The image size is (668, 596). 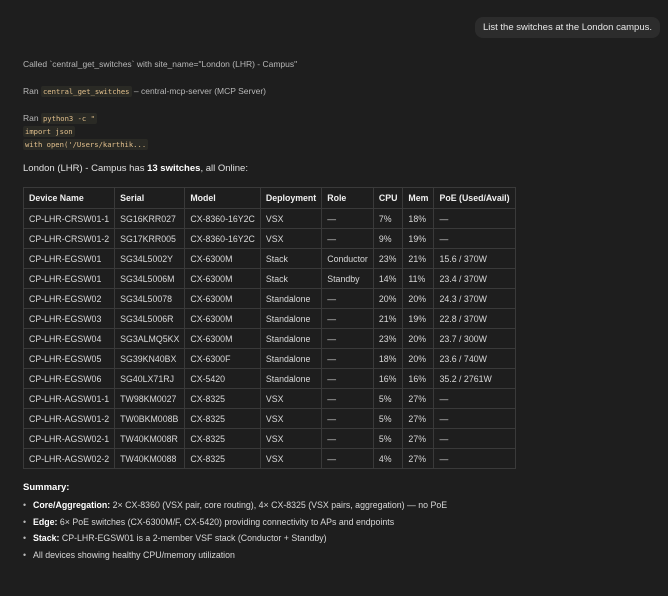 I want to click on table-cell: 35.2 / 2761W, so click(x=474, y=378).